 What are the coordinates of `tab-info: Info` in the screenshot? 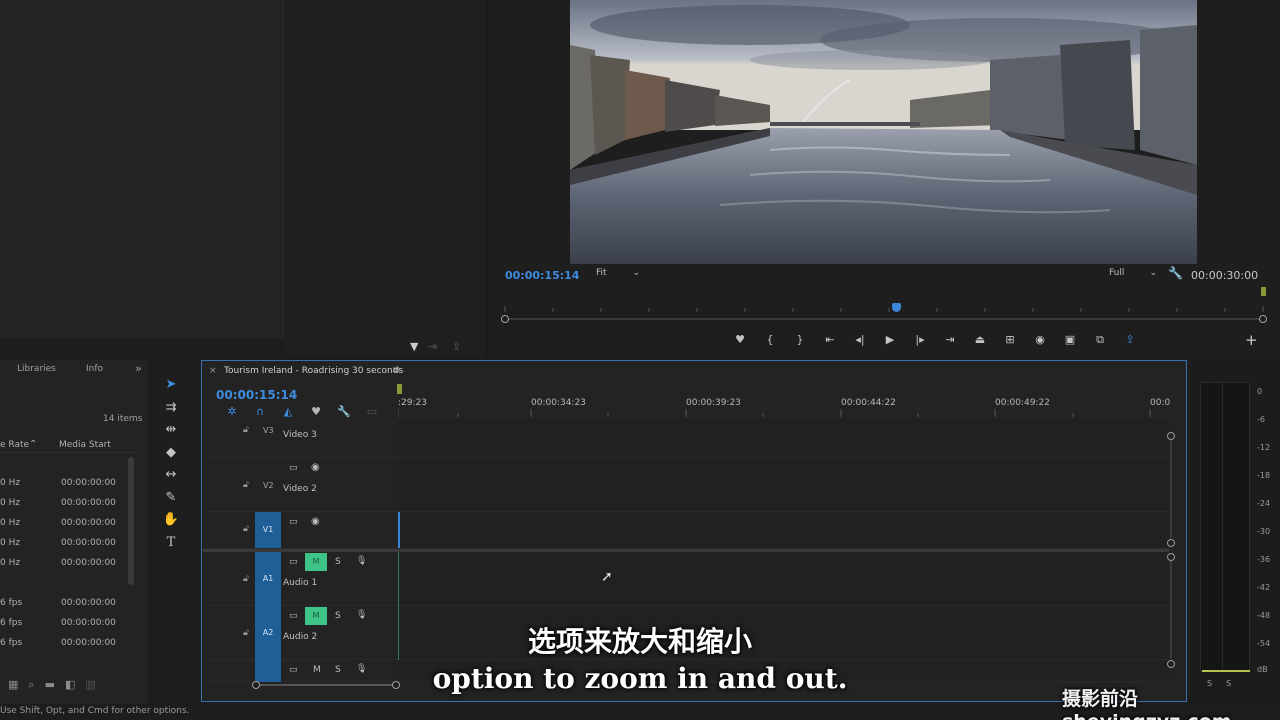 It's located at (94, 369).